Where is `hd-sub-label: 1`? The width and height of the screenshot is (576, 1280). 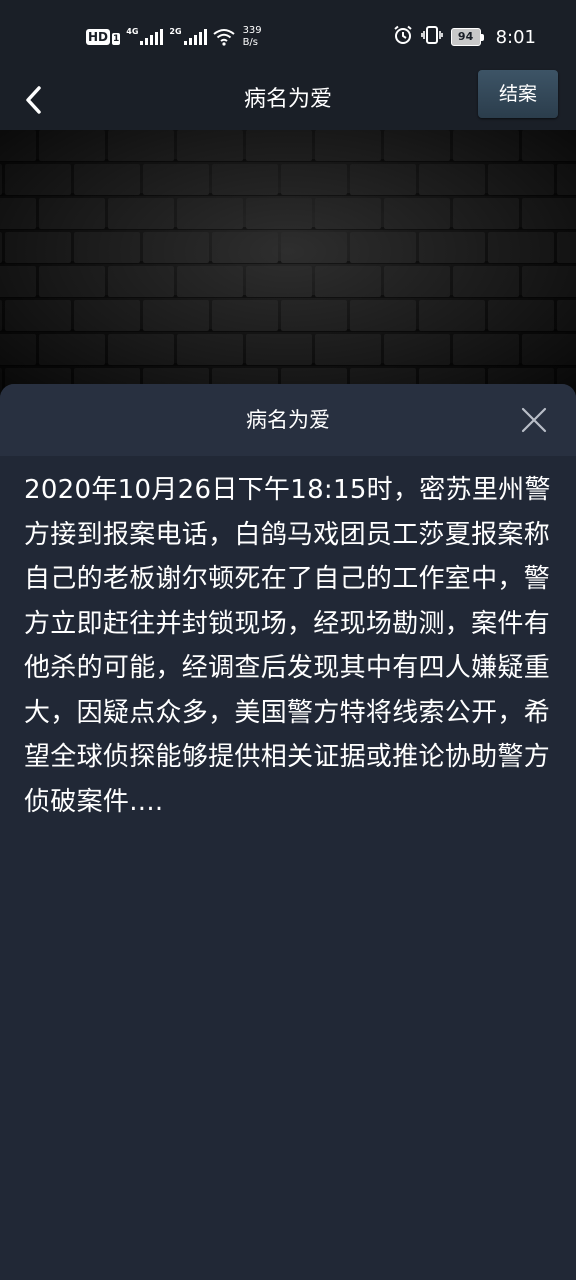
hd-sub-label: 1 is located at coordinates (116, 39).